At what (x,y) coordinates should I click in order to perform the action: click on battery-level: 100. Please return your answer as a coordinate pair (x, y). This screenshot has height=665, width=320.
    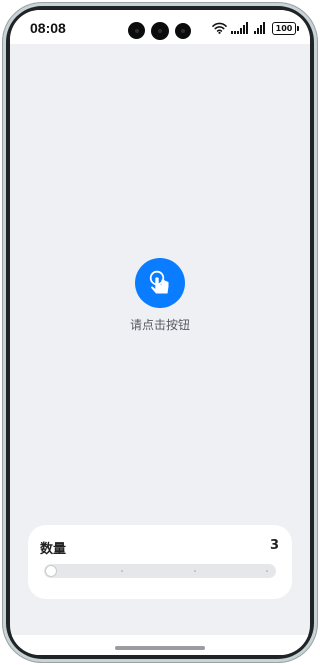
    Looking at the image, I should click on (284, 28).